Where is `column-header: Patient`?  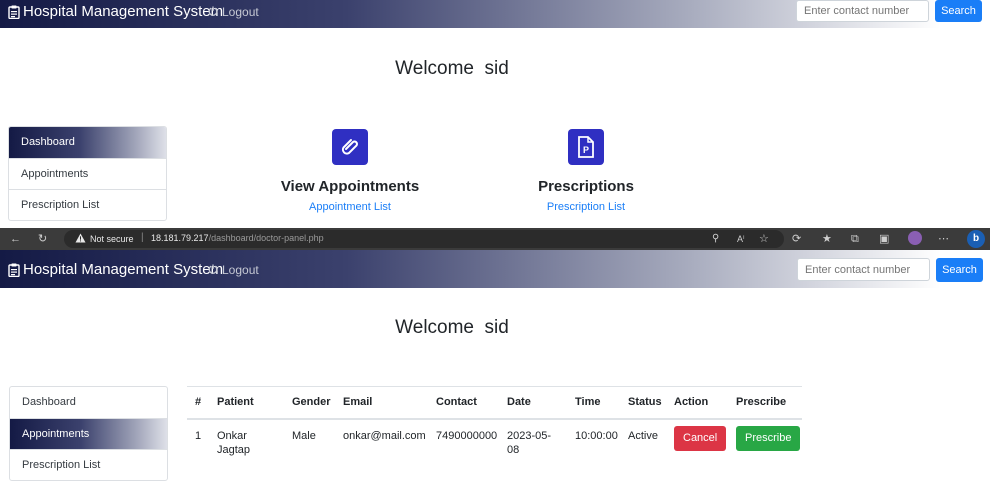 column-header: Patient is located at coordinates (246, 403).